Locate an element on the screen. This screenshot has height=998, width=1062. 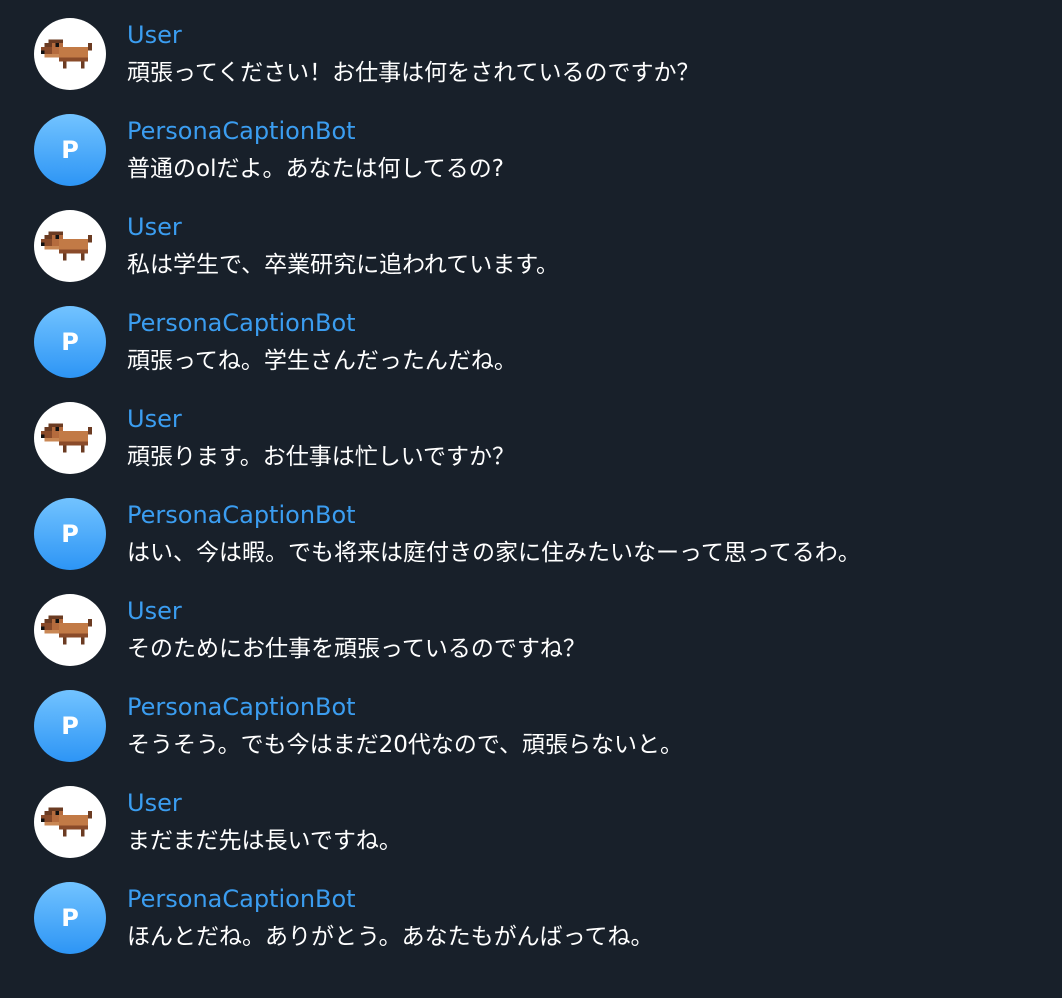
message-text: そのためにお仕事を頑張っているのですね？ is located at coordinates (356, 649).